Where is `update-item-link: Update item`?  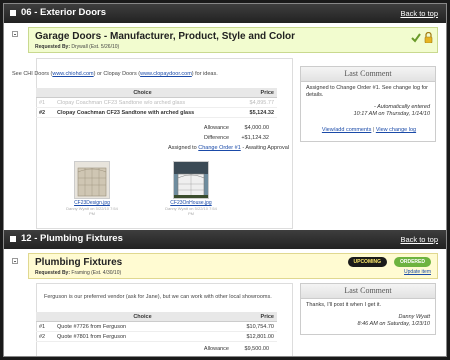
update-item-link: Update item is located at coordinates (417, 272).